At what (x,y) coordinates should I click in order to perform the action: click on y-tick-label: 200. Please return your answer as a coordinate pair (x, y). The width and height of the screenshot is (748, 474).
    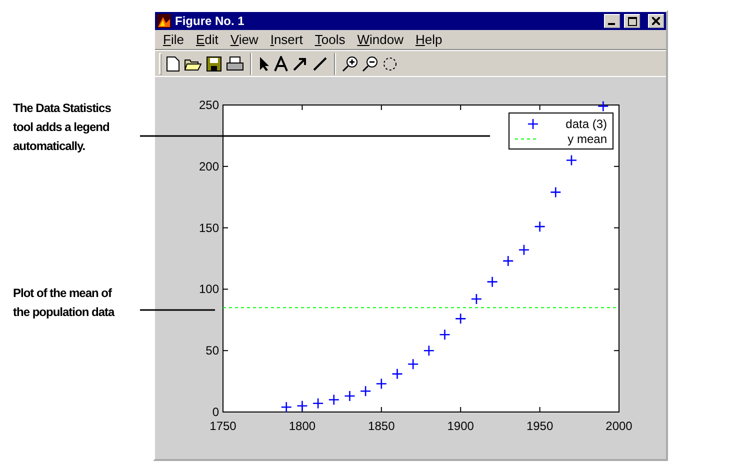
    Looking at the image, I should click on (208, 166).